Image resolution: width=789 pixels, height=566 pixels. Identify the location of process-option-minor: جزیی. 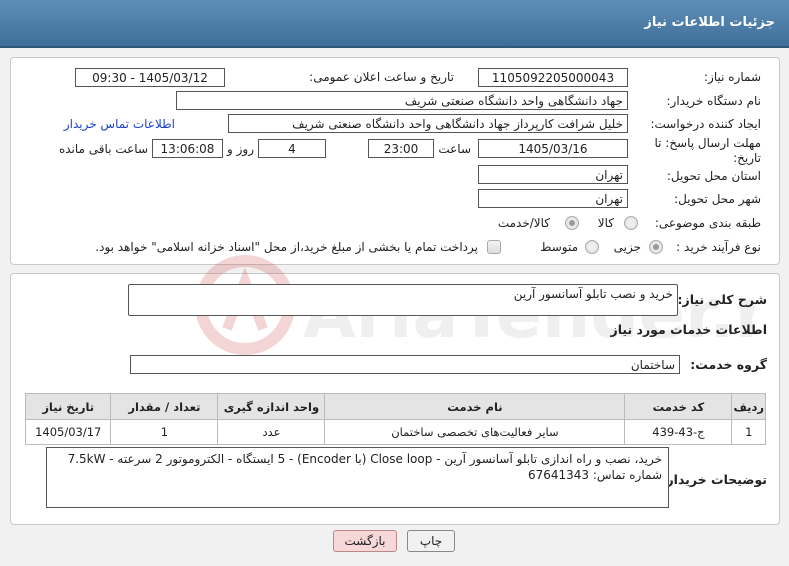
(627, 247).